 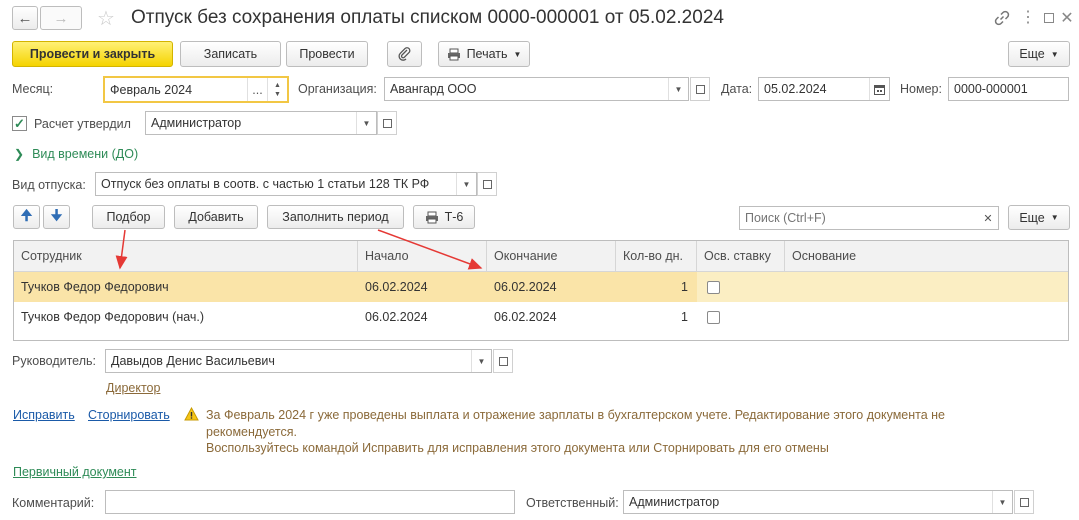 I want to click on warning-line: рекомендуется., so click(x=251, y=431).